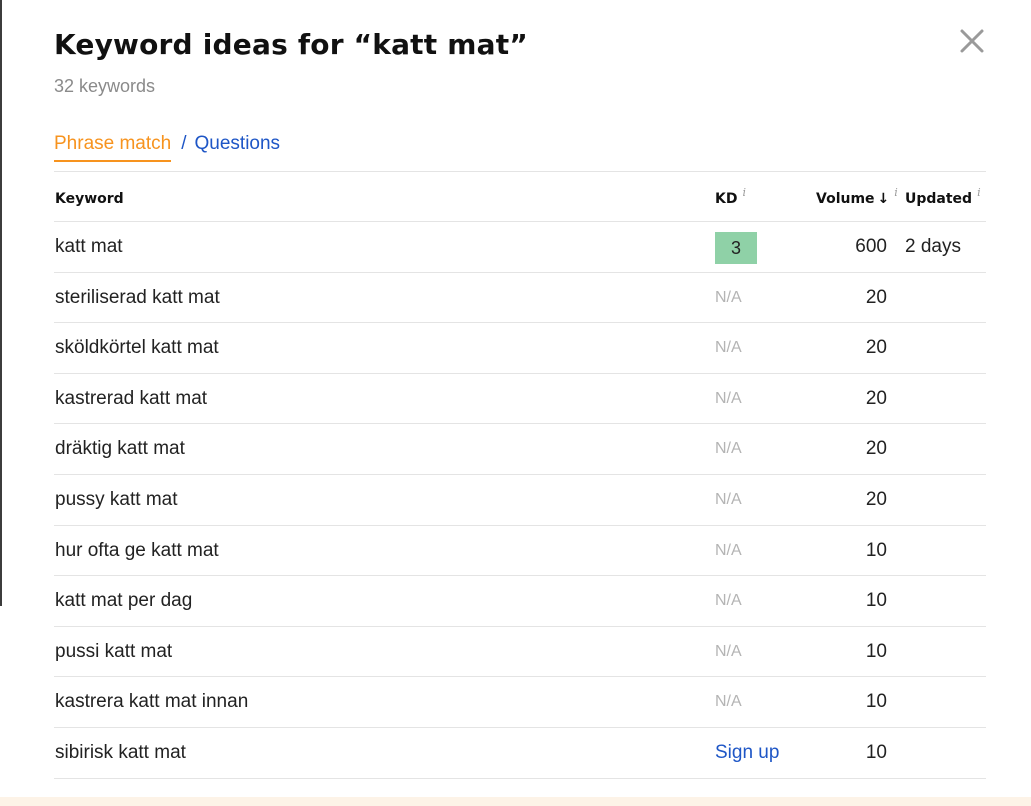 The width and height of the screenshot is (1031, 806). I want to click on match-type-tabs: Phrase match / Questions, so click(167, 147).